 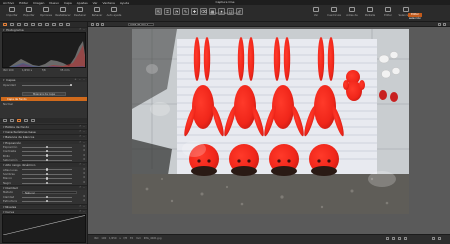 I want to click on layer-mode-row: Normal, so click(x=43, y=104).